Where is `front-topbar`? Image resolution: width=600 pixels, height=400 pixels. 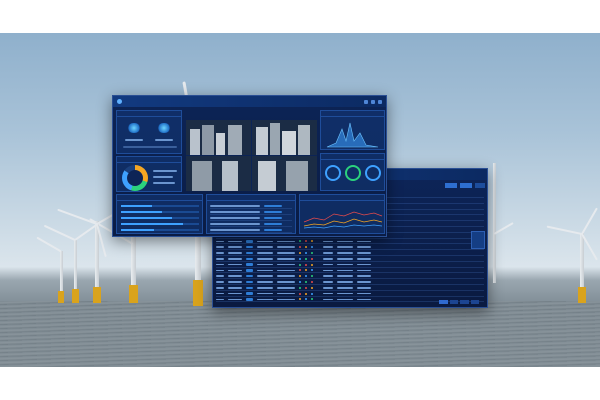
front-topbar is located at coordinates (249, 101).